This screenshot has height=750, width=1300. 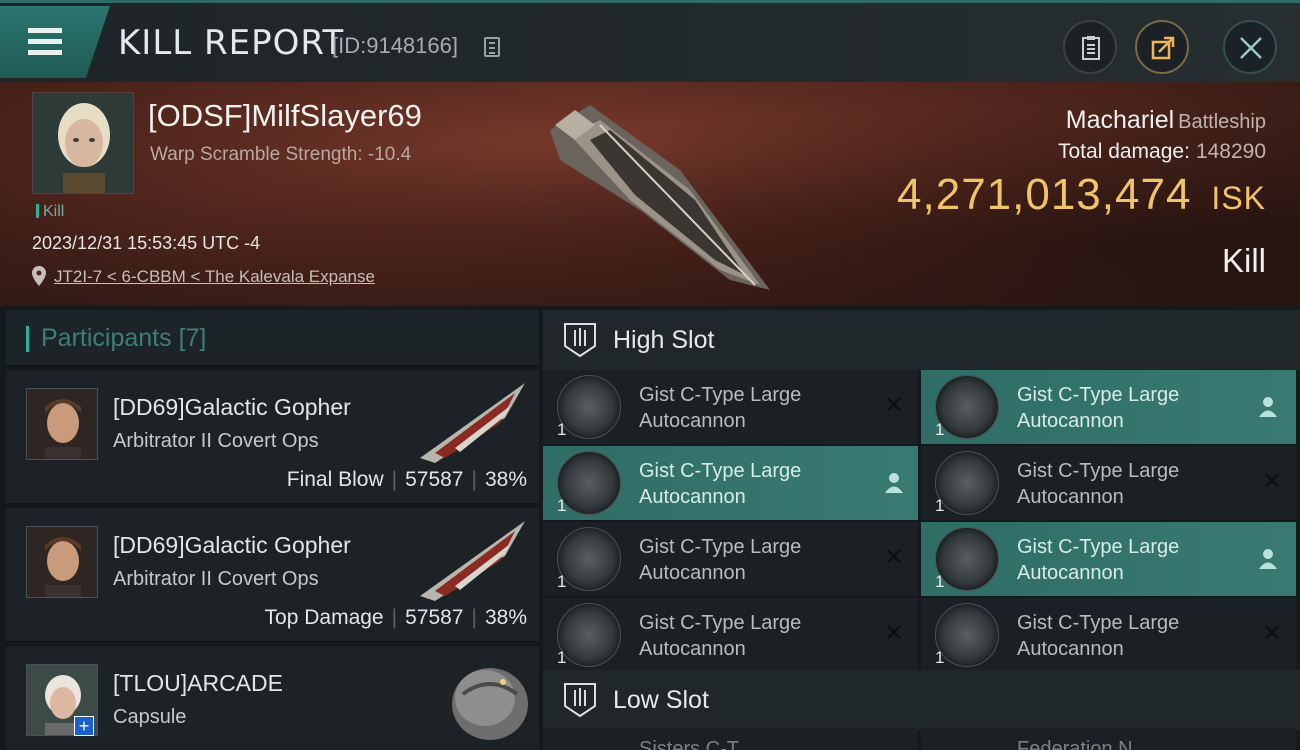 I want to click on participants-header: Participants [7], so click(x=272, y=338).